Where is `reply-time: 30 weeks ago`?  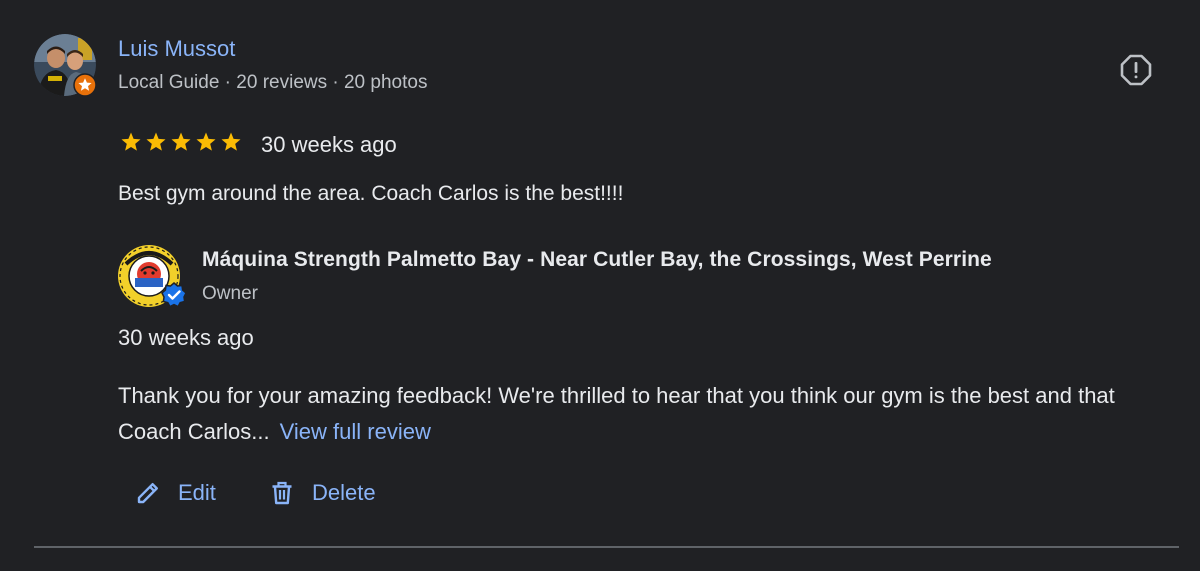 reply-time: 30 weeks ago is located at coordinates (186, 337).